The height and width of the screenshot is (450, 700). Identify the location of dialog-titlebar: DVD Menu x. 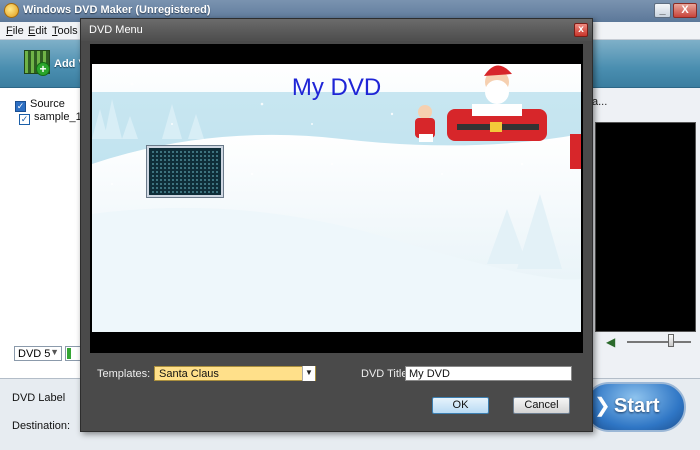
(336, 30).